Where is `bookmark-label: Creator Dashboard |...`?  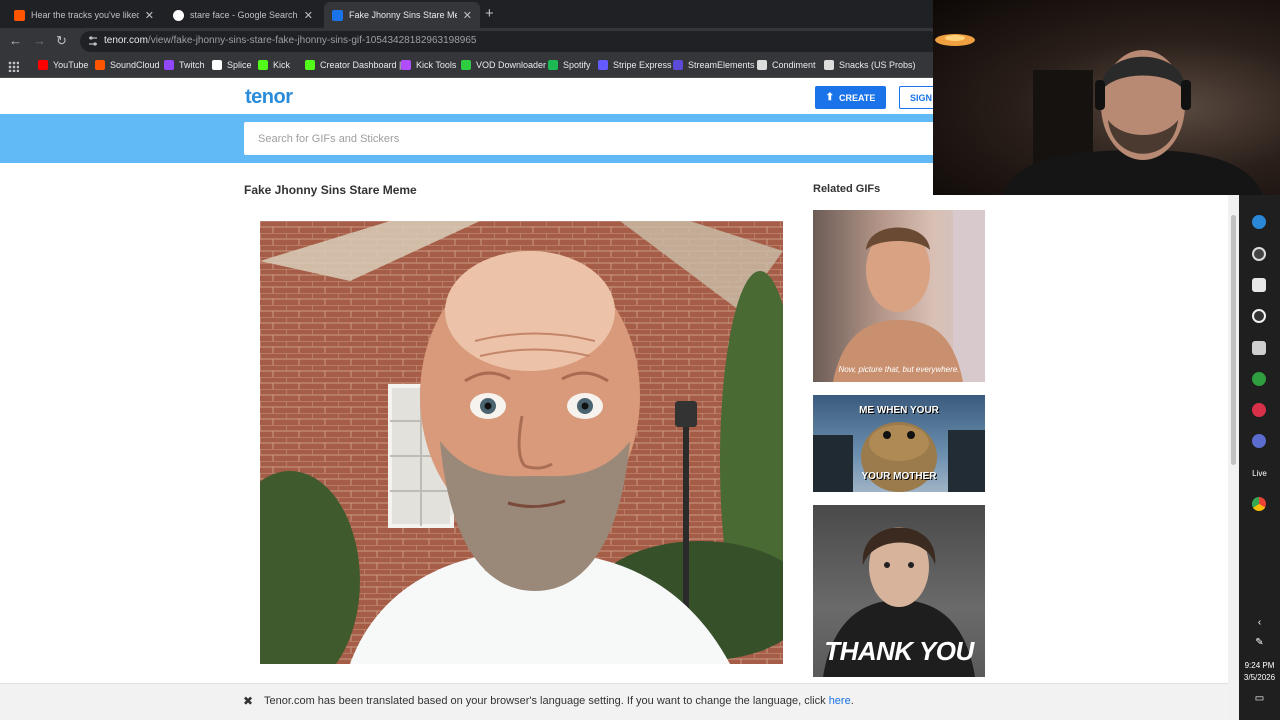 bookmark-label: Creator Dashboard |... is located at coordinates (364, 65).